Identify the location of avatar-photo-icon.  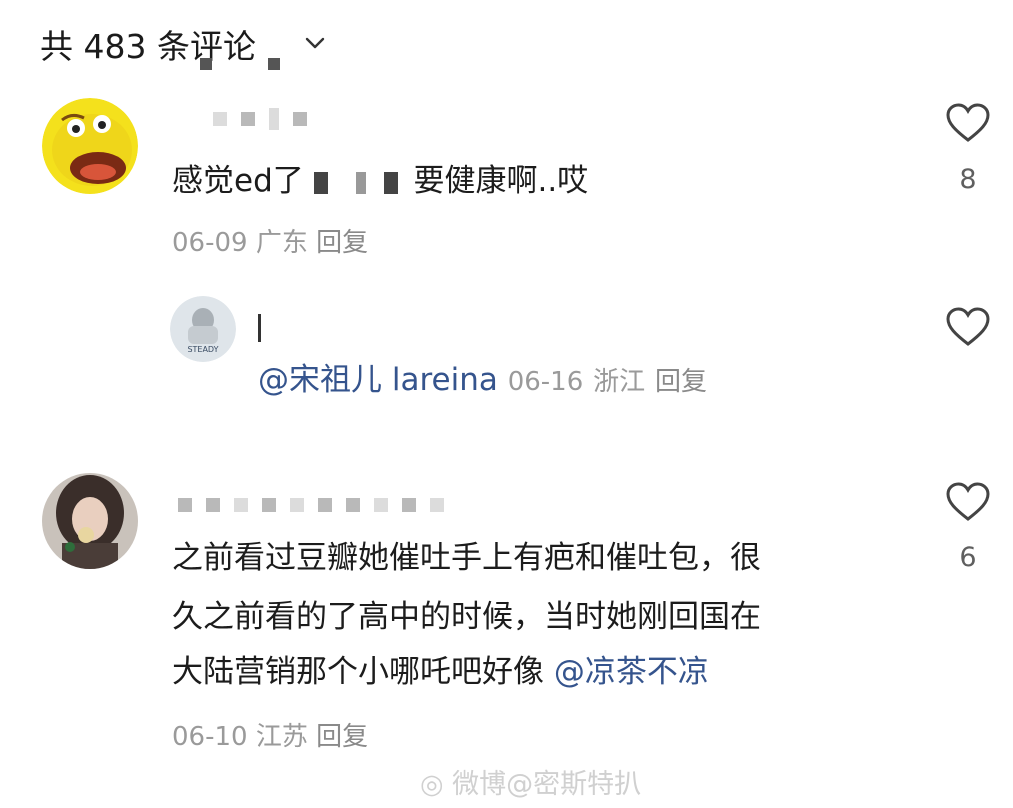
(90, 521).